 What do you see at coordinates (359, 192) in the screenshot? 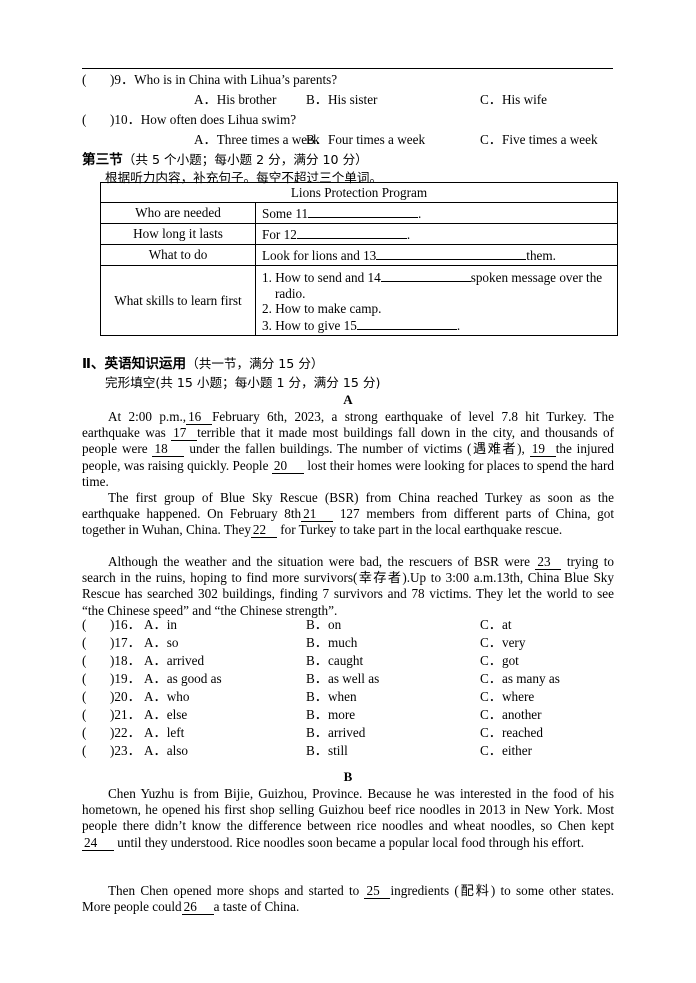
I see `table-title: Lions Protection Program` at bounding box center [359, 192].